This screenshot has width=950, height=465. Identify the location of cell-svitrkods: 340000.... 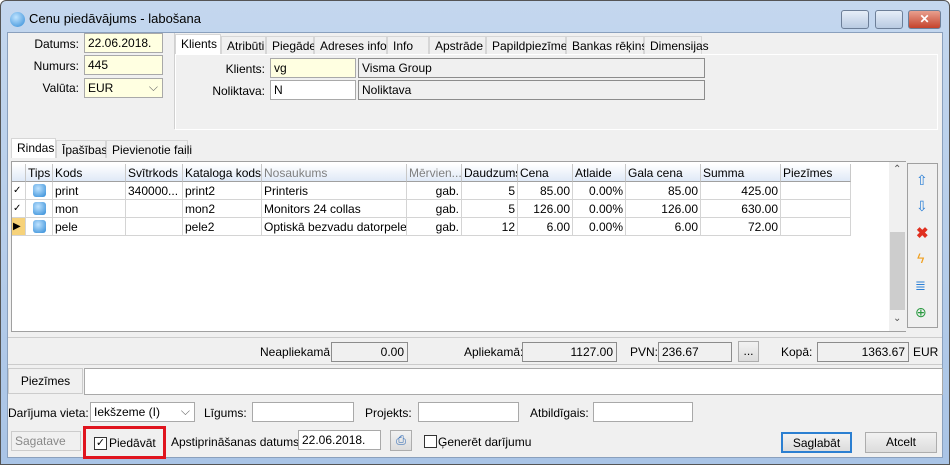
(154, 191).